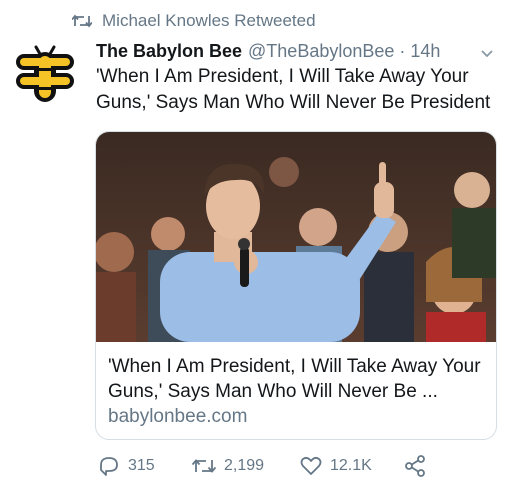 The width and height of the screenshot is (512, 489). I want to click on user-handle: @TheBabylonBee, so click(321, 51).